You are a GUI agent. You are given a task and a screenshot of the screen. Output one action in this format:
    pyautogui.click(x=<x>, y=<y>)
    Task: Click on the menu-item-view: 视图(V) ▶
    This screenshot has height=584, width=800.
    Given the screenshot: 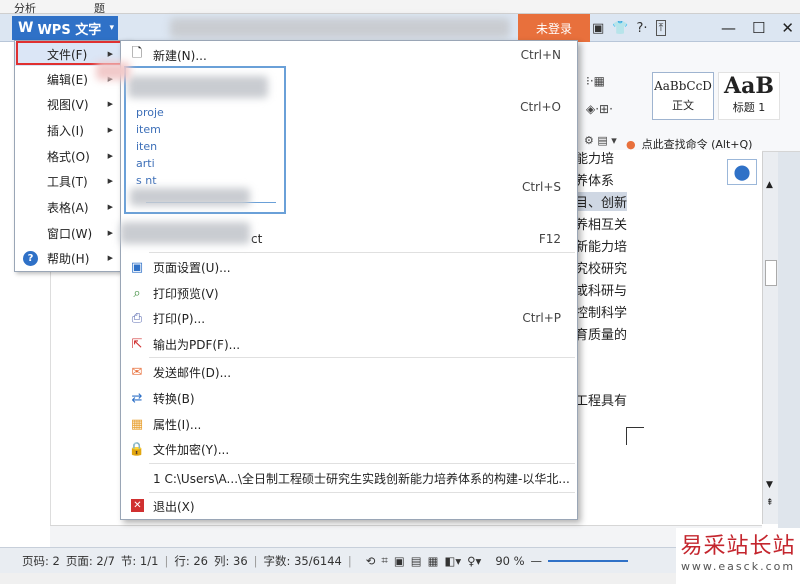 What is the action you would take?
    pyautogui.click(x=73, y=104)
    